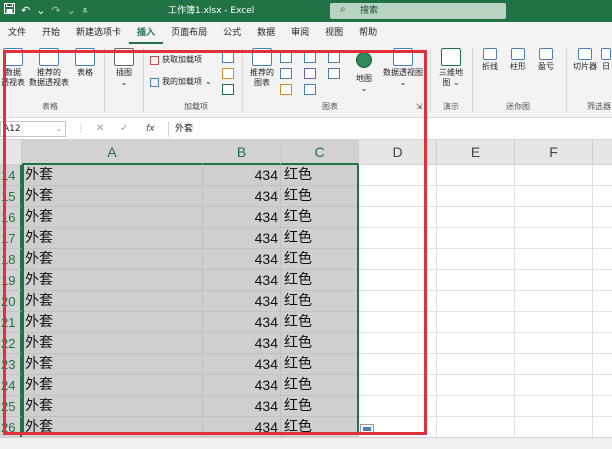  Describe the element at coordinates (71, 11) in the screenshot. I see `redo-dropdown-icon: ⌄` at that location.